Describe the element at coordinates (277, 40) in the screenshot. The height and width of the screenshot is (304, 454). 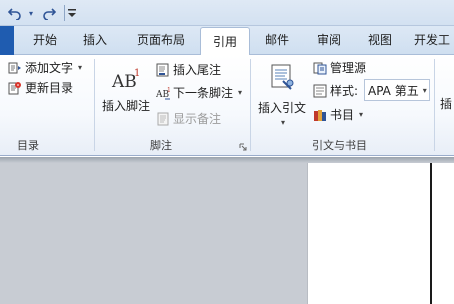
I see `tab-mailings: 邮件` at that location.